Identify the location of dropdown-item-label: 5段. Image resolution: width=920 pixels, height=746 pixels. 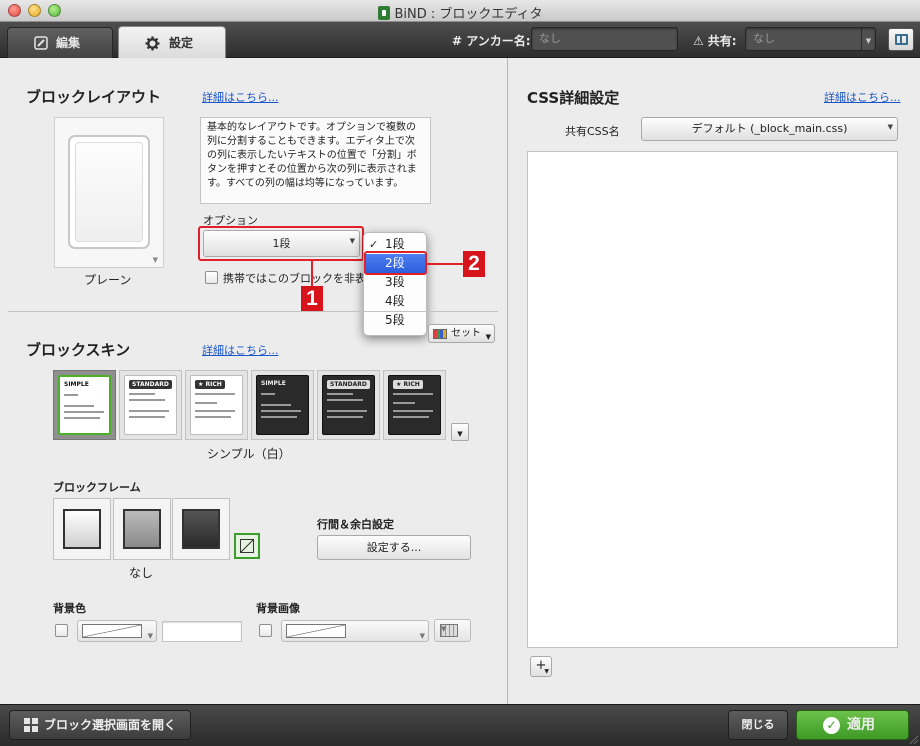
(395, 320).